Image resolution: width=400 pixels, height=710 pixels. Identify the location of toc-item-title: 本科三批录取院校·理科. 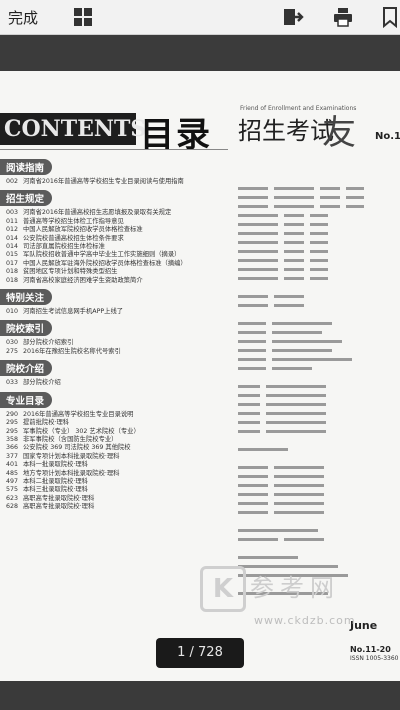
(55, 490).